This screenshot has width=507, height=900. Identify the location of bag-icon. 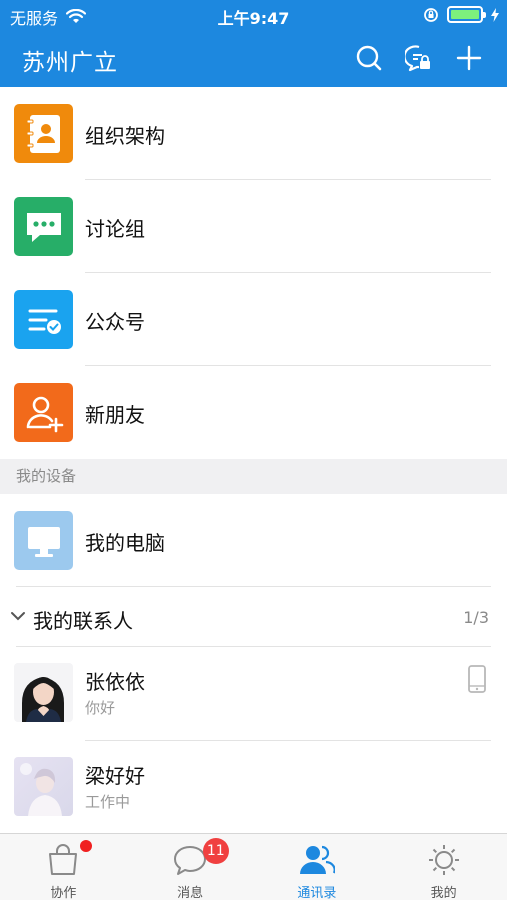
(63, 859).